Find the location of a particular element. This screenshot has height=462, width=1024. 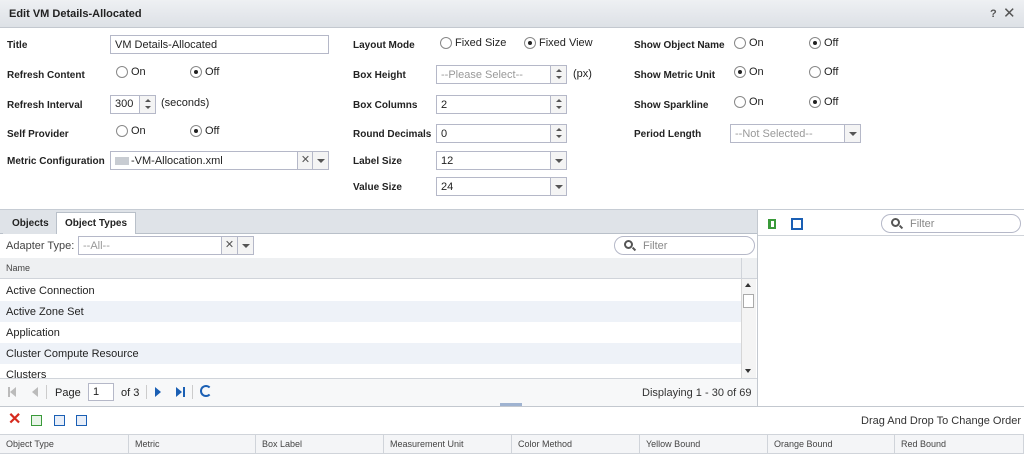

metric-config-combo: -VM-Allocation.xml ✕ is located at coordinates (219, 160).